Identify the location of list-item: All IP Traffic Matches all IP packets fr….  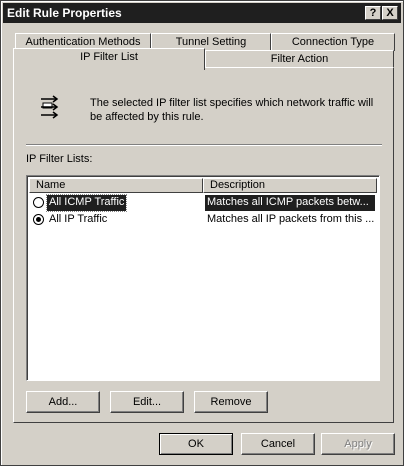
(203, 220).